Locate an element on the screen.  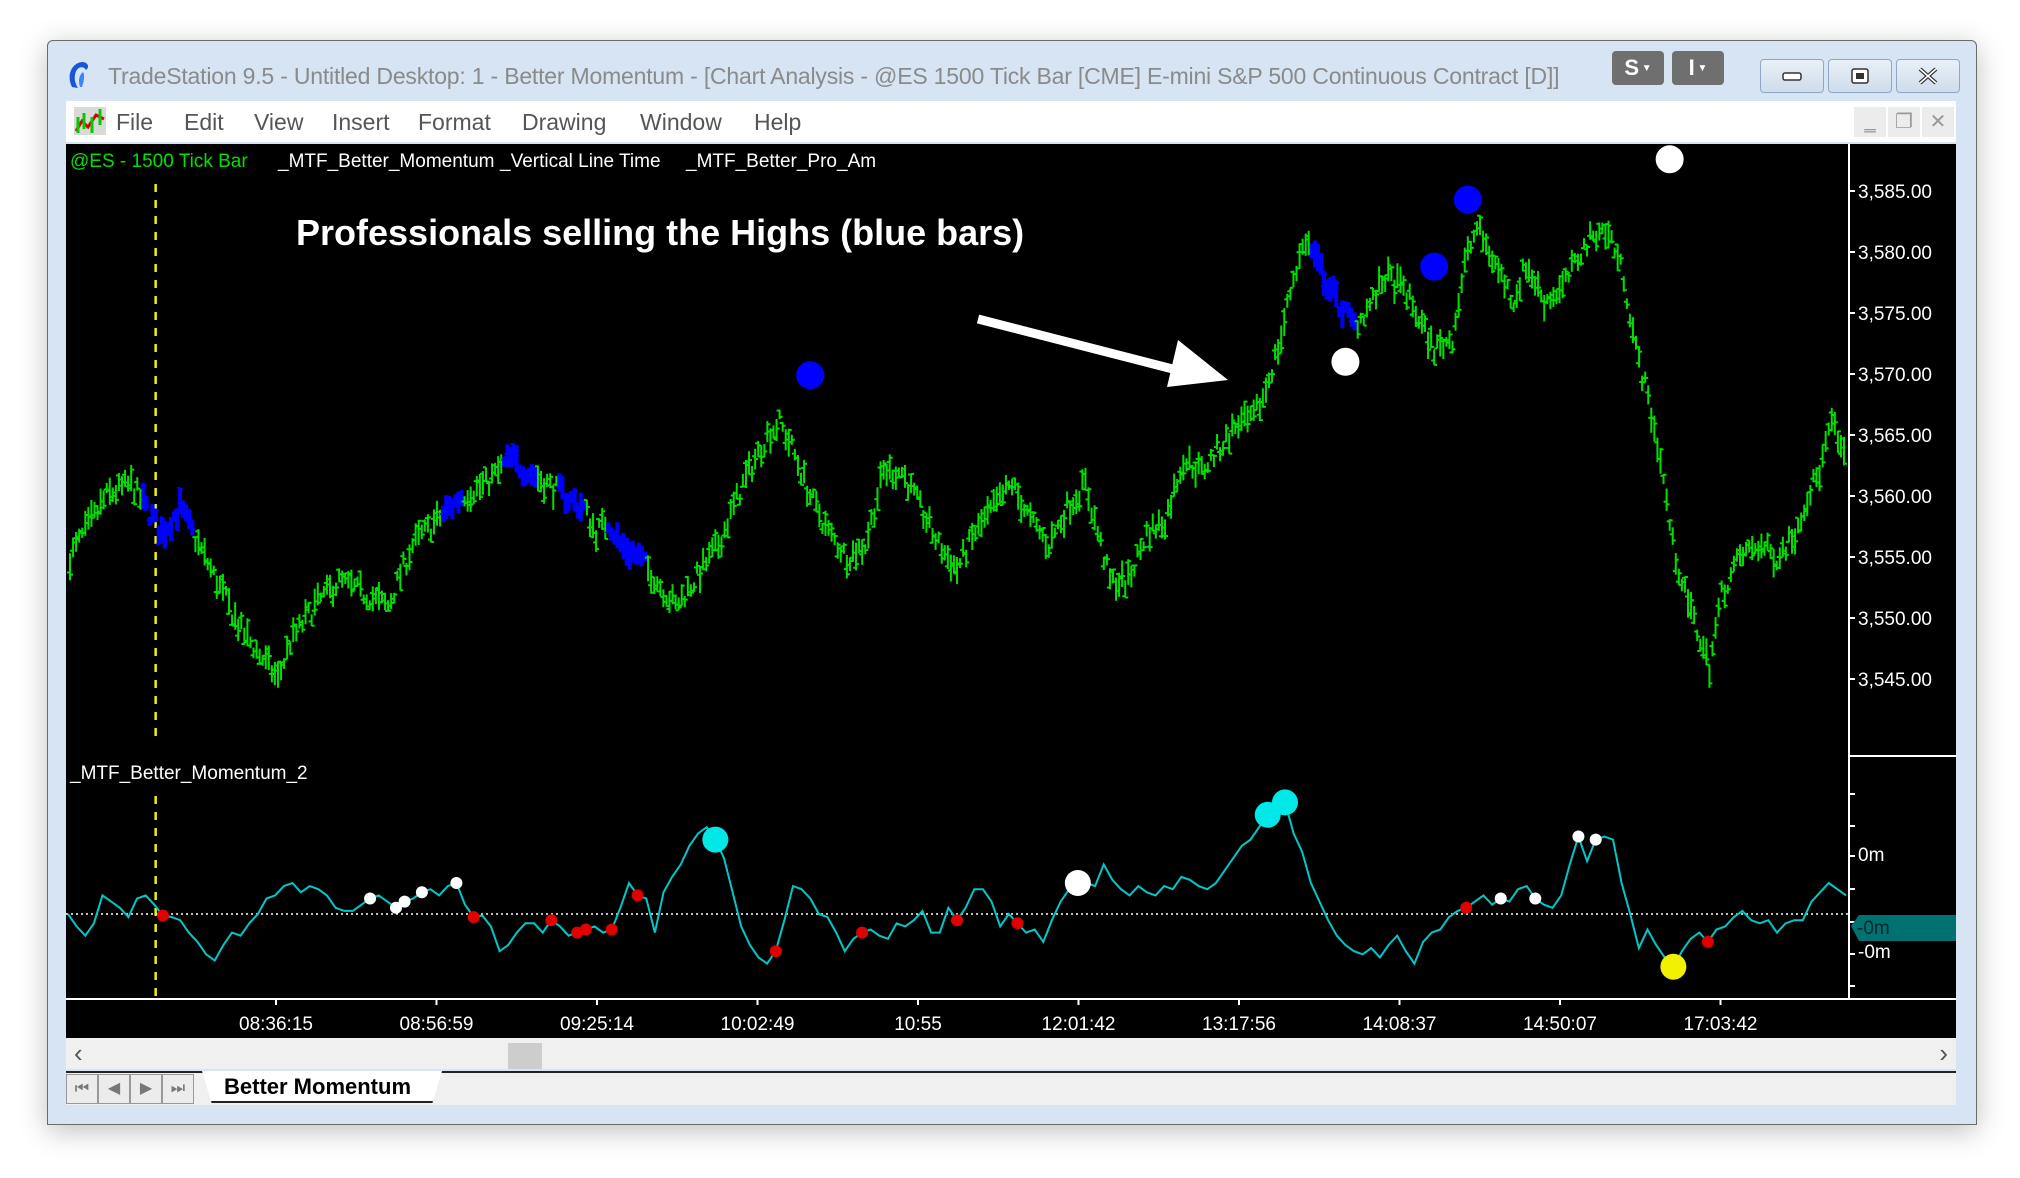
scroll-left-icon: ‹ is located at coordinates (78, 1053).